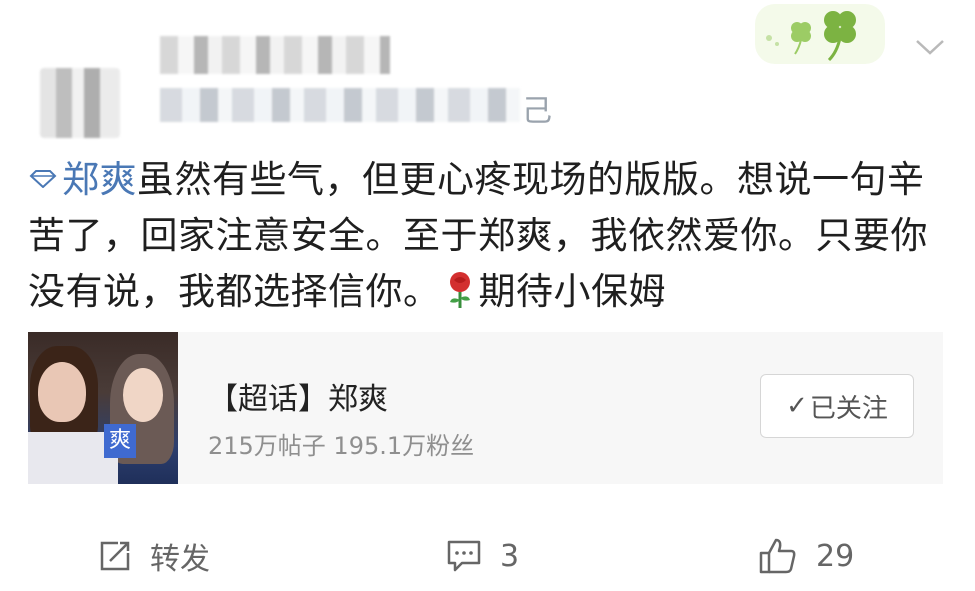 Image resolution: width=975 pixels, height=591 pixels. What do you see at coordinates (180, 559) in the screenshot?
I see `repost-label: 转发` at bounding box center [180, 559].